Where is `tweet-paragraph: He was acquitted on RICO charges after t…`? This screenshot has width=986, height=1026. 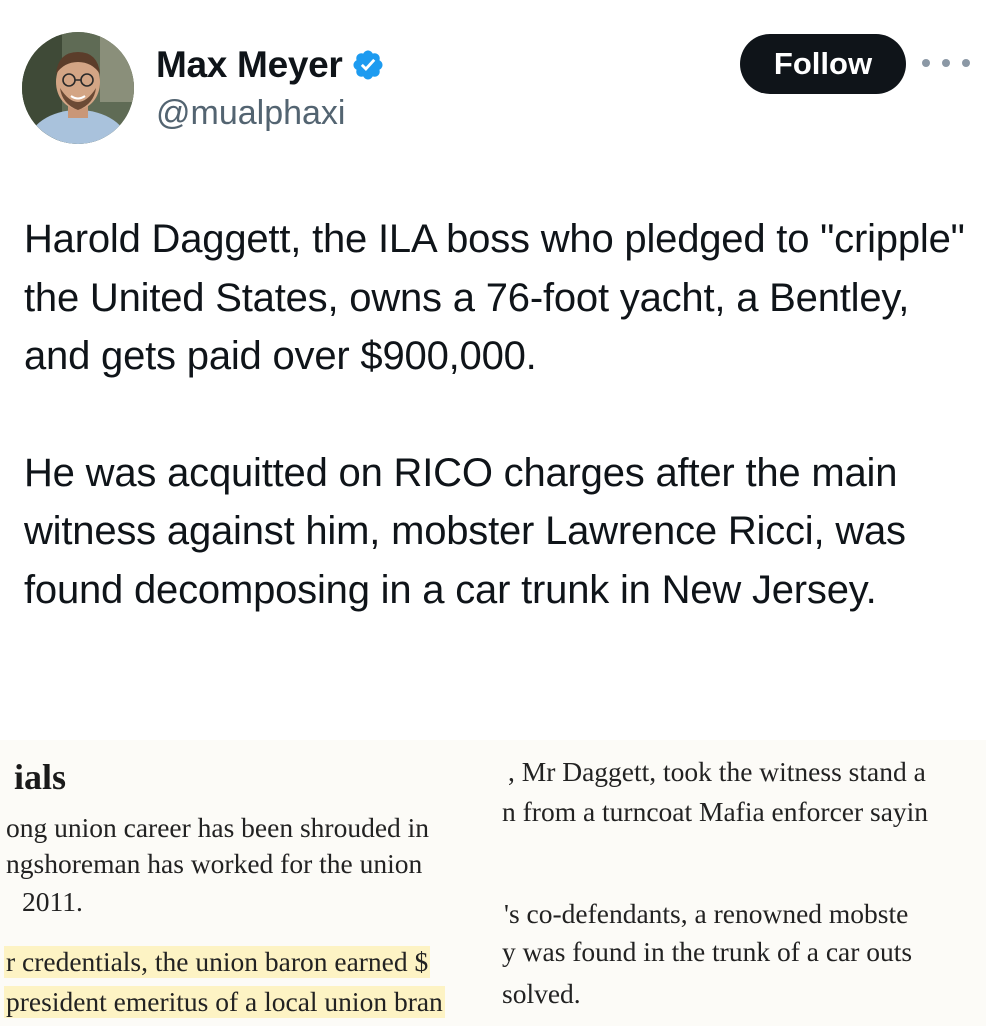 tweet-paragraph: He was acquitted on RICO charges after t… is located at coordinates (465, 531).